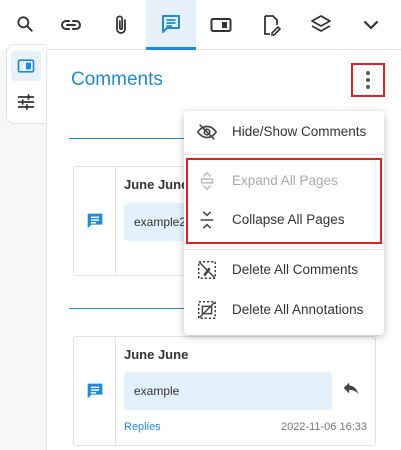  What do you see at coordinates (299, 131) in the screenshot?
I see `menu-item-label: Hide/Show Comments` at bounding box center [299, 131].